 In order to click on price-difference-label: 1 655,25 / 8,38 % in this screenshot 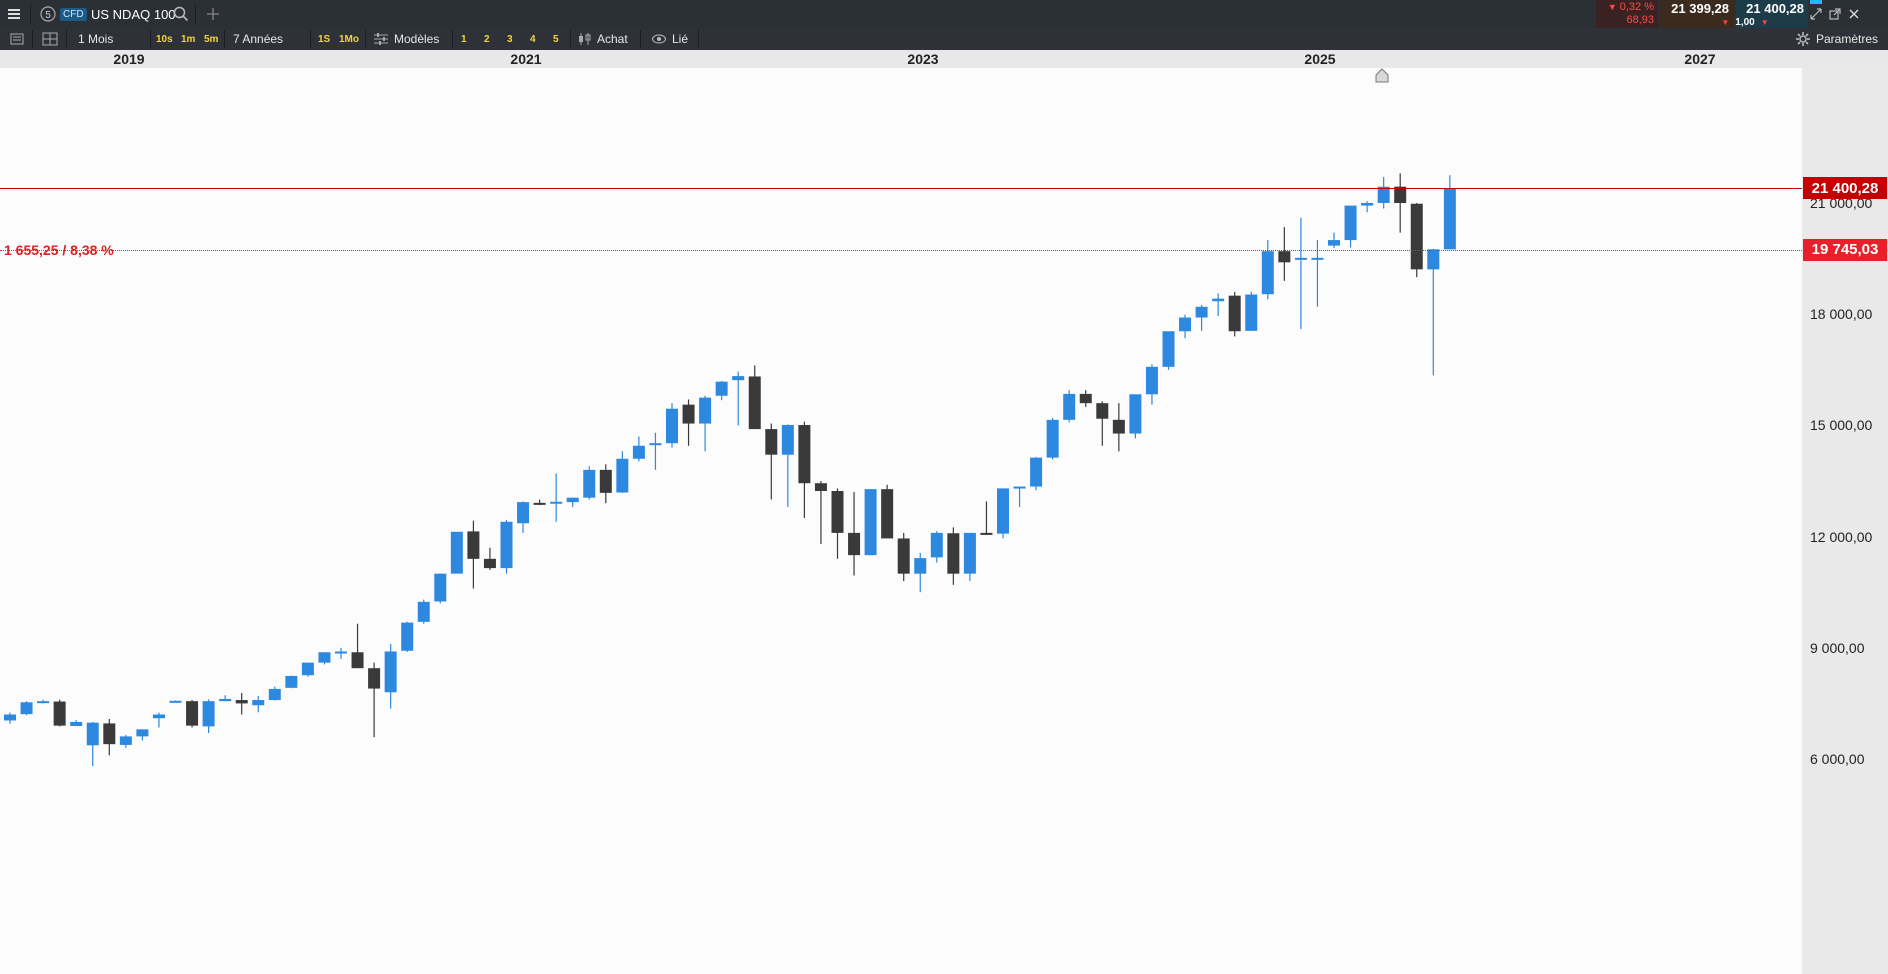, I will do `click(59, 249)`.